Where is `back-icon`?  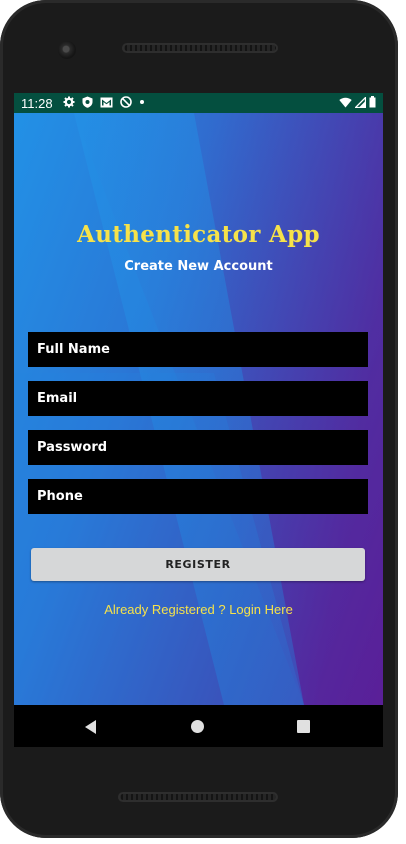 back-icon is located at coordinates (90, 727).